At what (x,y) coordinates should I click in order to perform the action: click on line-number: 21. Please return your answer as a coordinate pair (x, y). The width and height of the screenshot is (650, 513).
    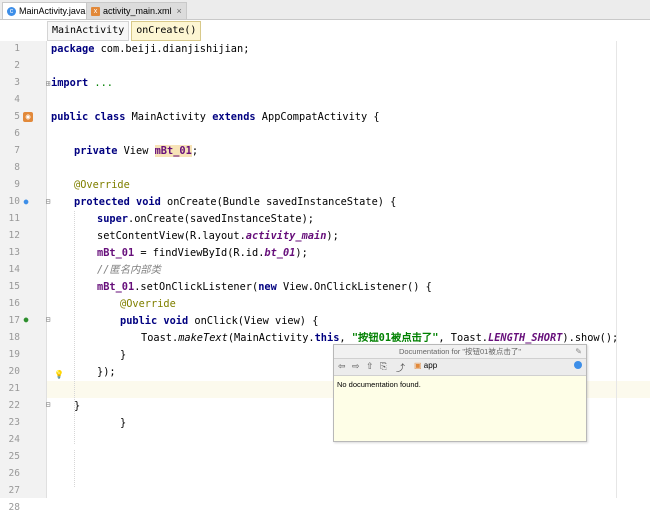
    Looking at the image, I should click on (14, 388).